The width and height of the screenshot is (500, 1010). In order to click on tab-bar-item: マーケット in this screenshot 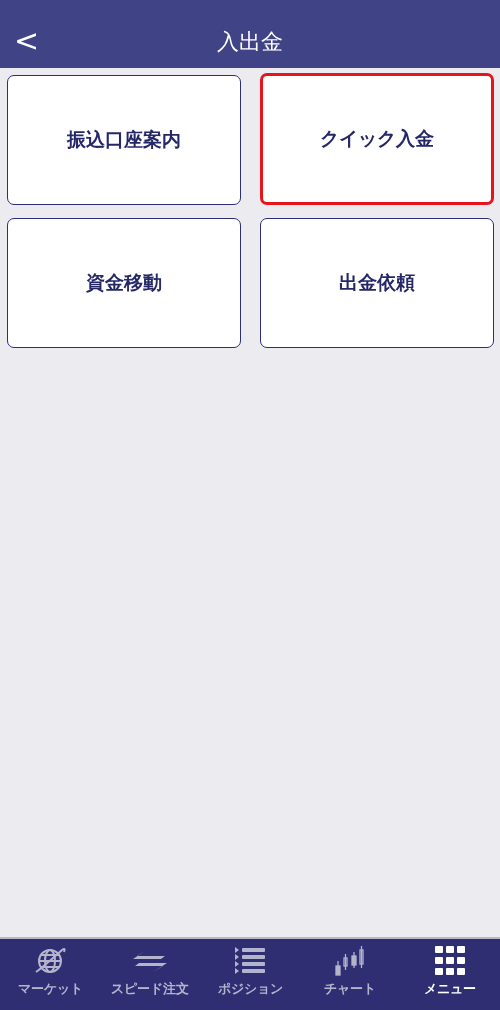, I will do `click(50, 974)`.